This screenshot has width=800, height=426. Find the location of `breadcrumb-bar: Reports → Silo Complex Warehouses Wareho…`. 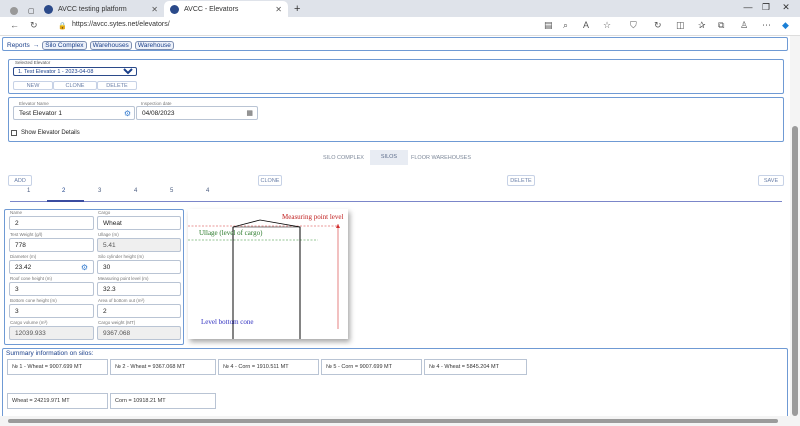

breadcrumb-bar: Reports → Silo Complex Warehouses Wareho… is located at coordinates (395, 44).